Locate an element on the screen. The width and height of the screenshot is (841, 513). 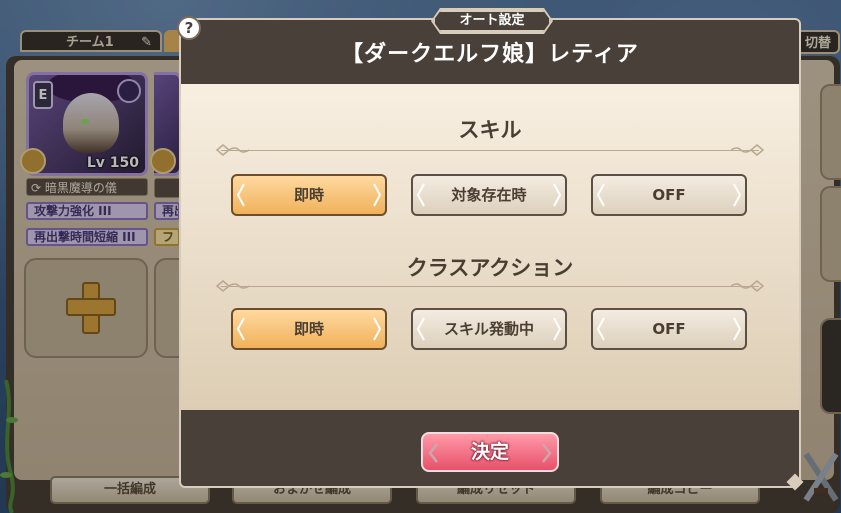
skill-option-target-exists: 対象存在時 is located at coordinates (489, 195).